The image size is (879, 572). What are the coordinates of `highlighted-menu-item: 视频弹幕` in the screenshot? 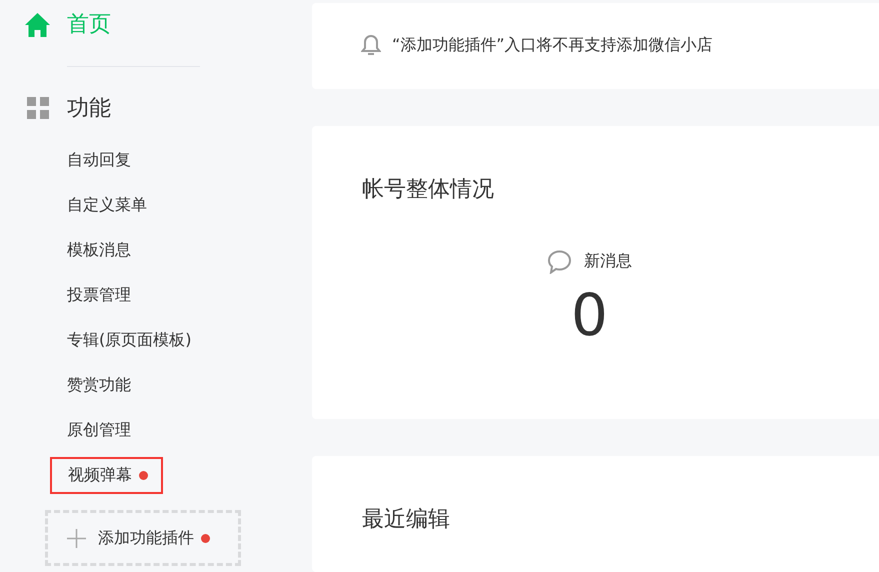 It's located at (106, 475).